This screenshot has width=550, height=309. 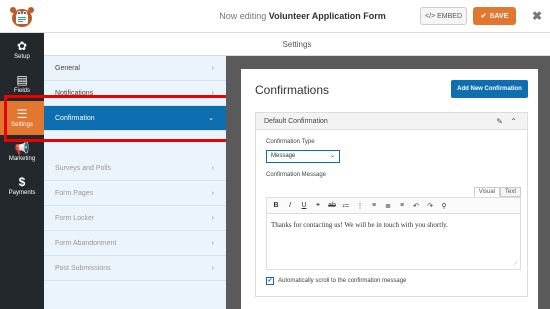 What do you see at coordinates (374, 205) in the screenshot?
I see `align-left-icon: ≡` at bounding box center [374, 205].